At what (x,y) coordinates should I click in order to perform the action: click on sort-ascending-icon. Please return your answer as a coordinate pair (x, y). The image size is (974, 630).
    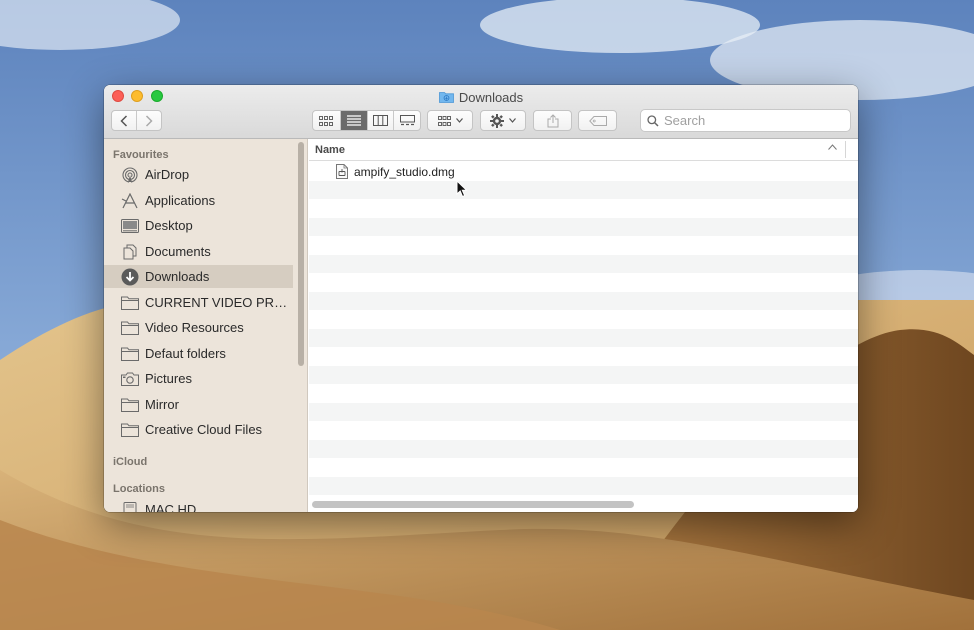
    Looking at the image, I should click on (832, 147).